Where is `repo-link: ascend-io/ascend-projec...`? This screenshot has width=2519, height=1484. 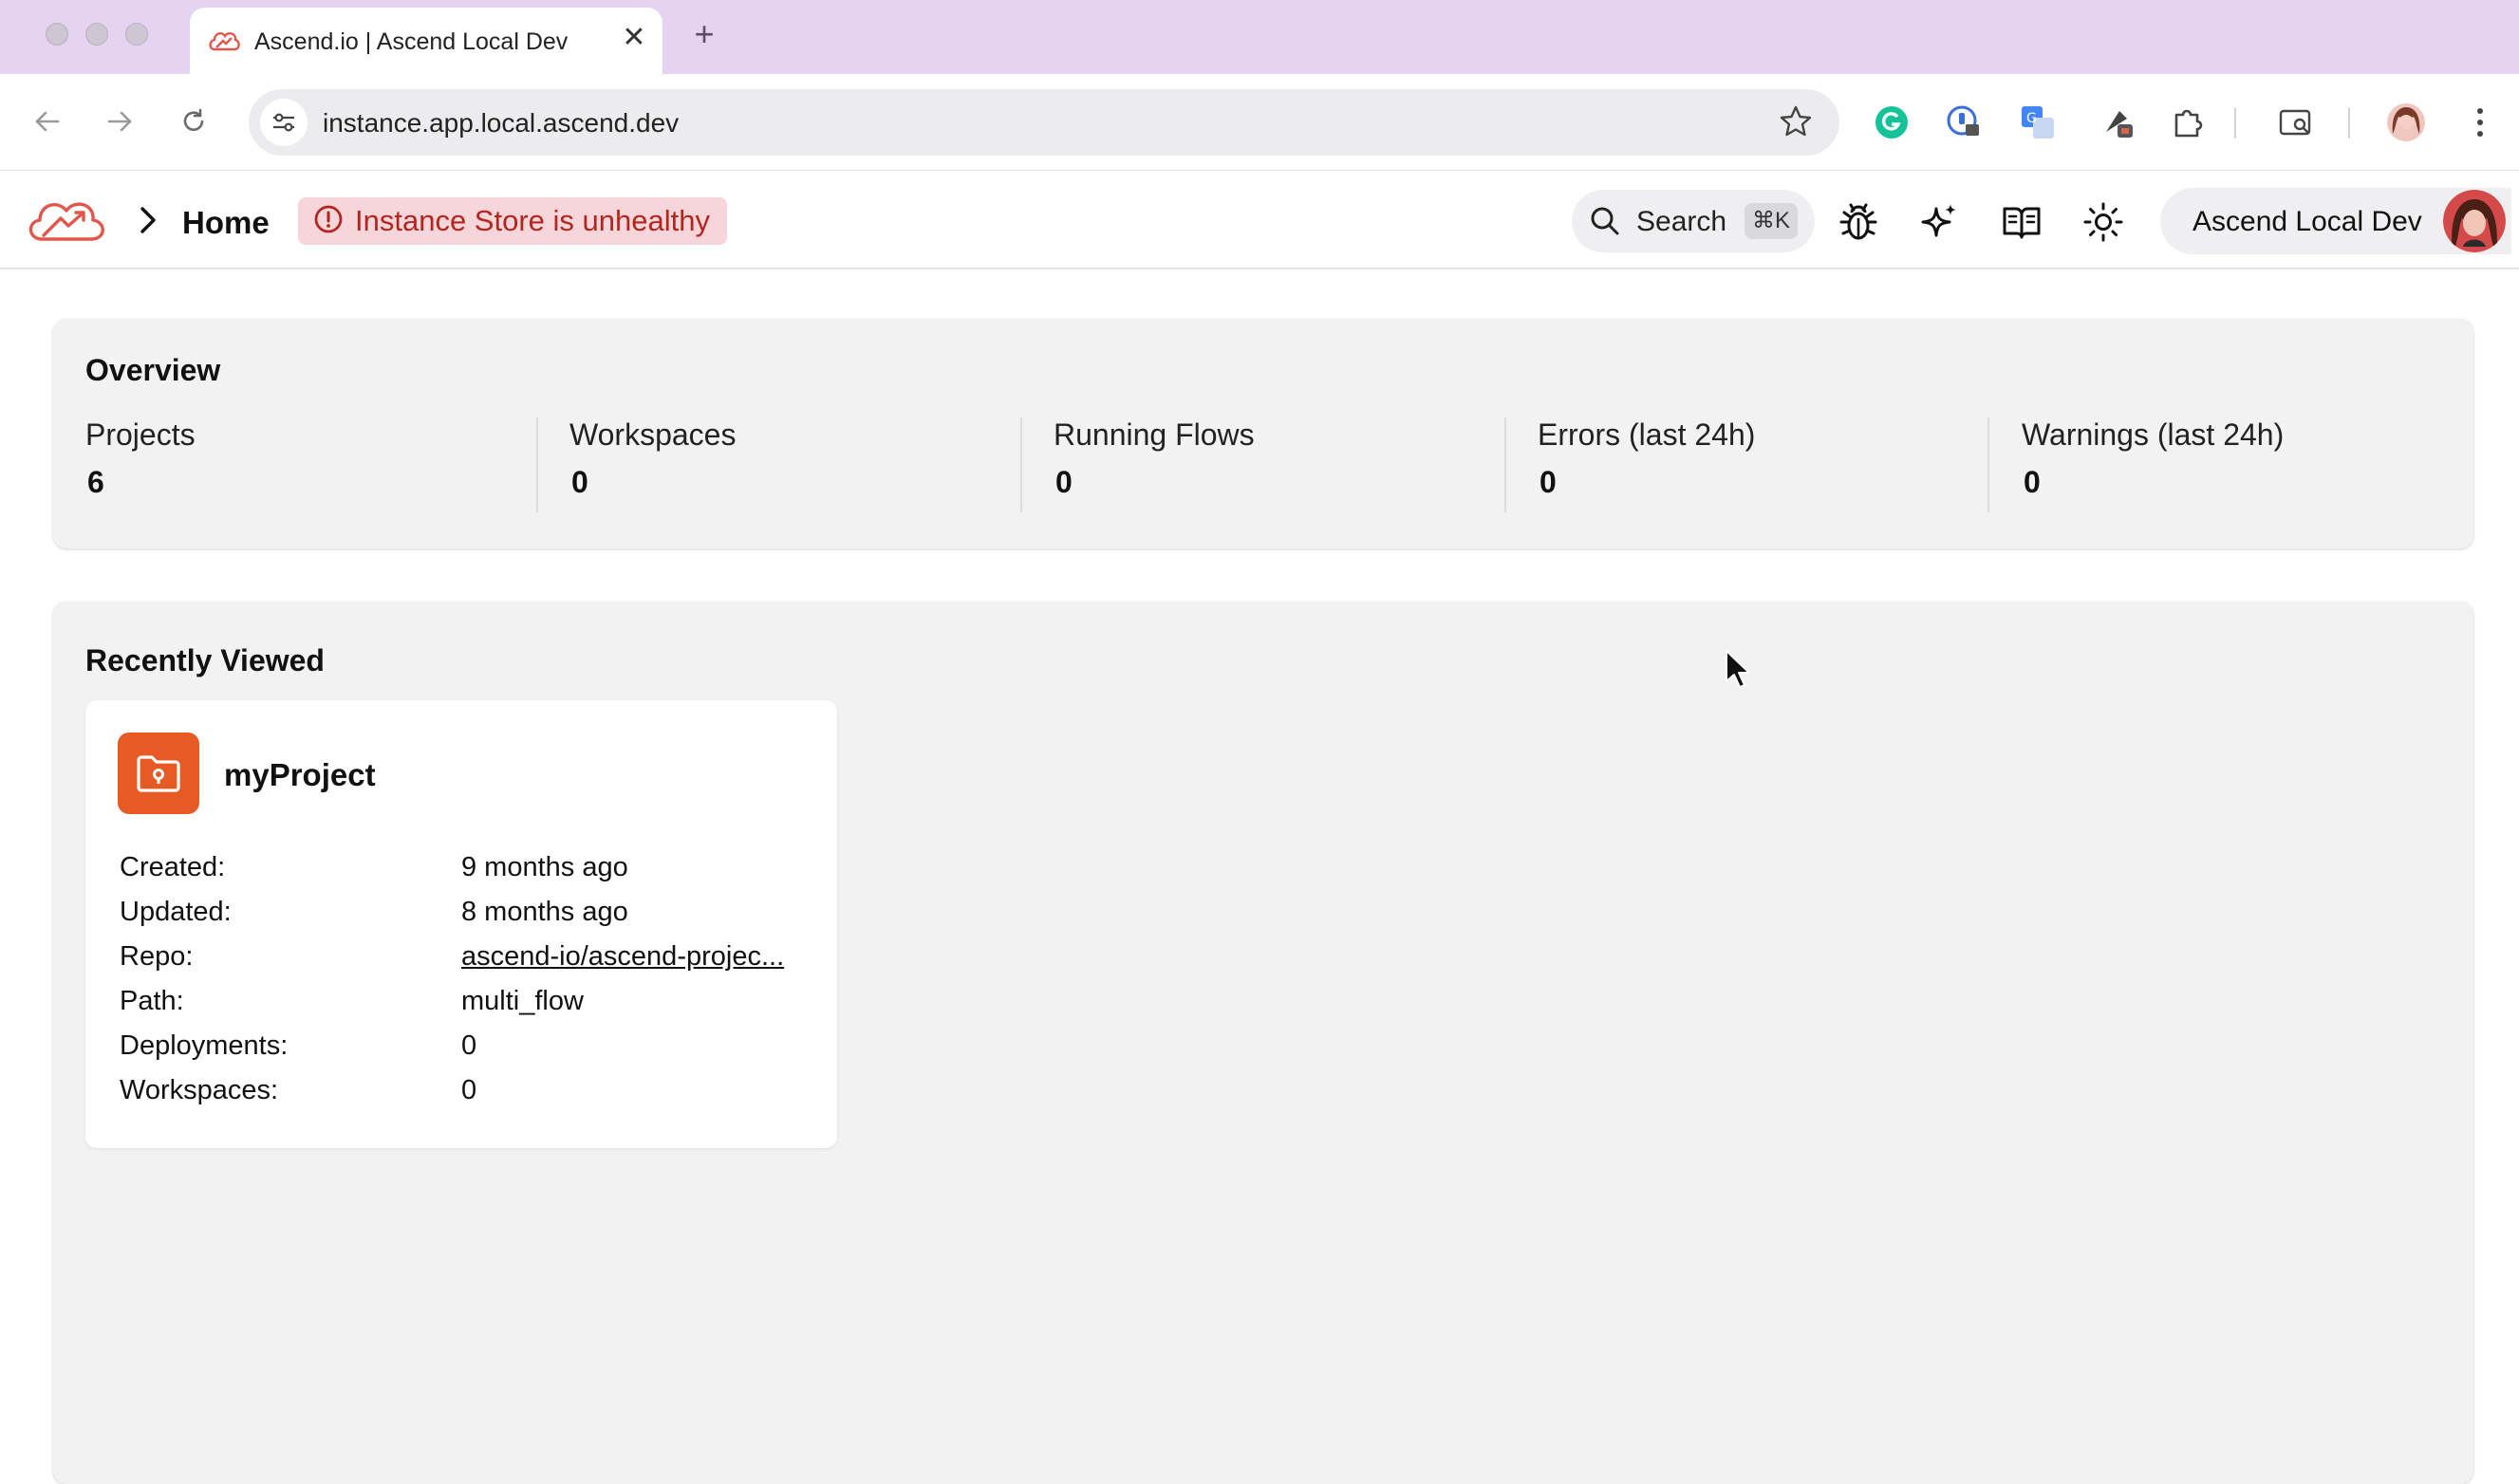 repo-link: ascend-io/ascend-projec... is located at coordinates (622, 957).